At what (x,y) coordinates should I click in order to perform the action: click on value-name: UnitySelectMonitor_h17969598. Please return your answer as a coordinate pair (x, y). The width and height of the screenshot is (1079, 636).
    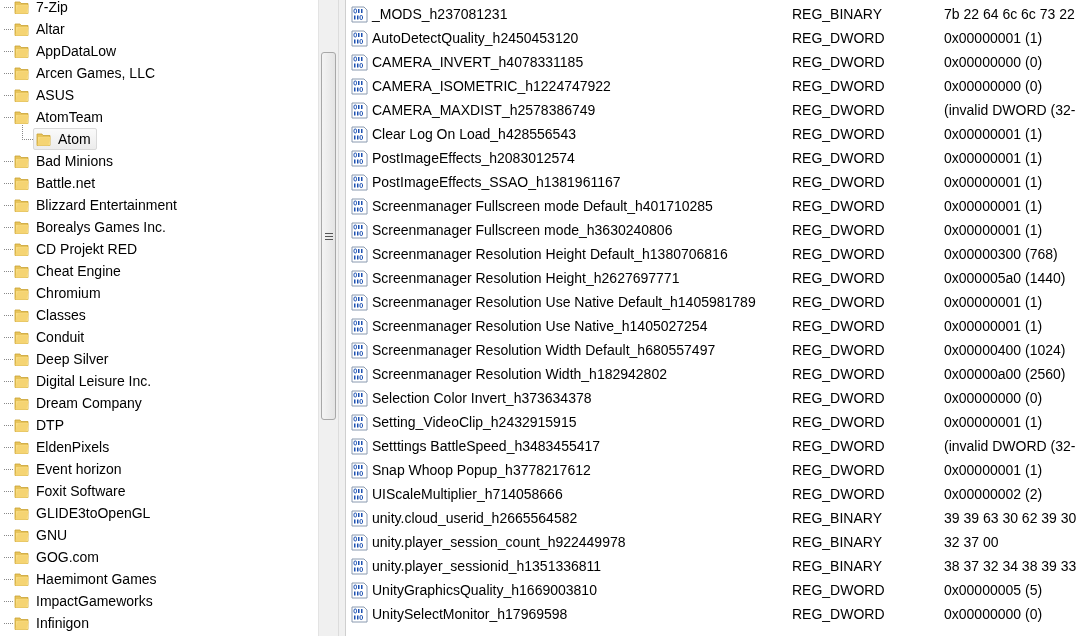
    Looking at the image, I should click on (470, 614).